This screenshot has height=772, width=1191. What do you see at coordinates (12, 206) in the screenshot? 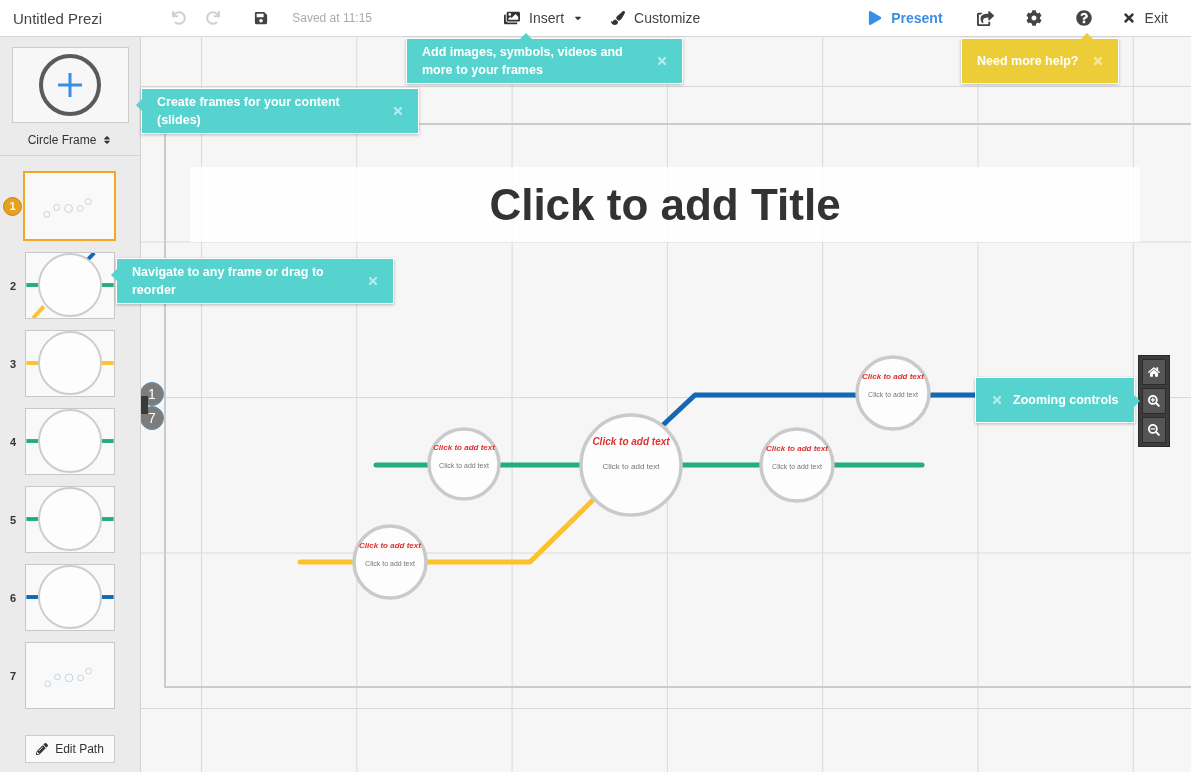
I see `frame-number-badge: 1` at bounding box center [12, 206].